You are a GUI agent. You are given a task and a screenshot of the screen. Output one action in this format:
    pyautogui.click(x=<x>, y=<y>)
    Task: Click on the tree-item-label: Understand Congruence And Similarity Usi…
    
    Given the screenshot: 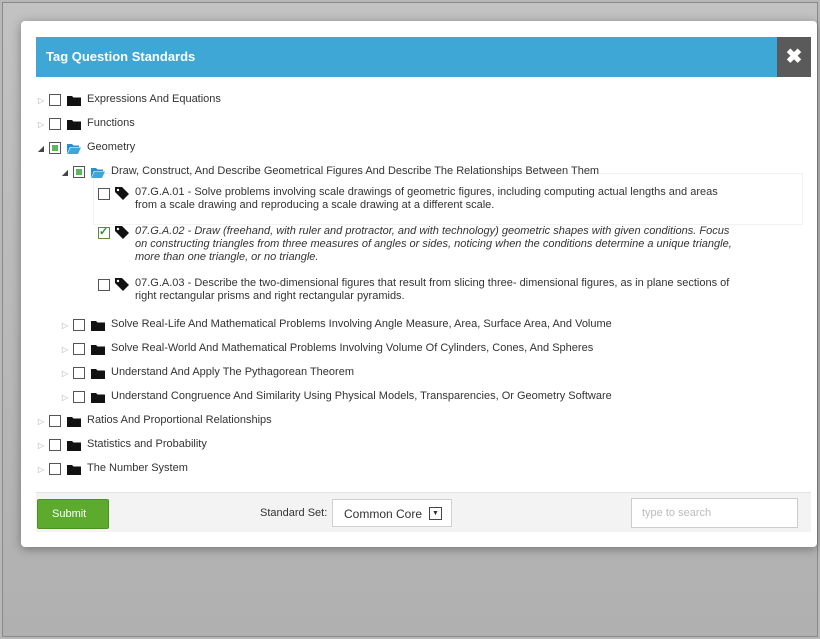 What is the action you would take?
    pyautogui.click(x=361, y=396)
    